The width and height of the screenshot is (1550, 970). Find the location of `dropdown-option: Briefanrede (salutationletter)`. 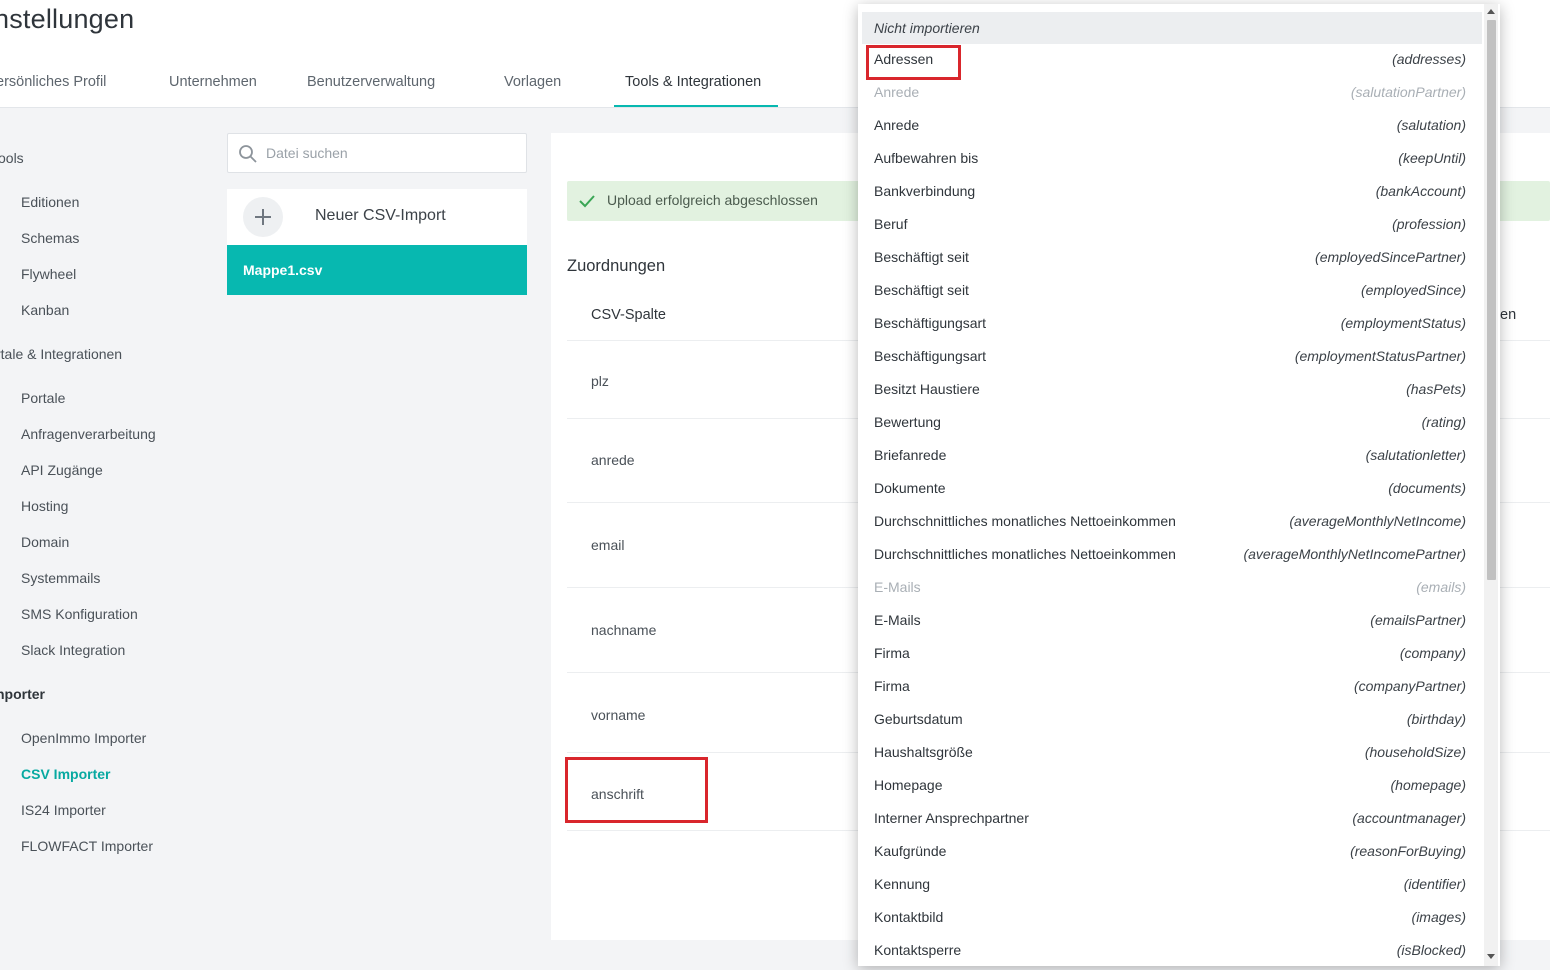

dropdown-option: Briefanrede (salutationletter) is located at coordinates (1170, 456).